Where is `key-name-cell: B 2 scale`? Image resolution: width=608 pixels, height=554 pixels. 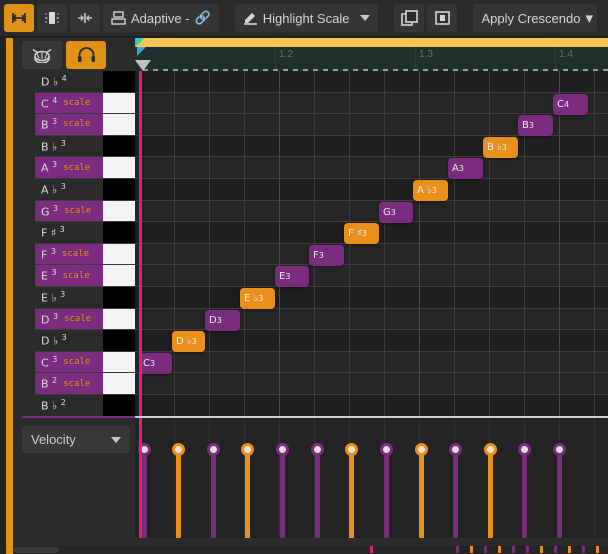
key-name-cell: B 2 scale is located at coordinates (69, 384).